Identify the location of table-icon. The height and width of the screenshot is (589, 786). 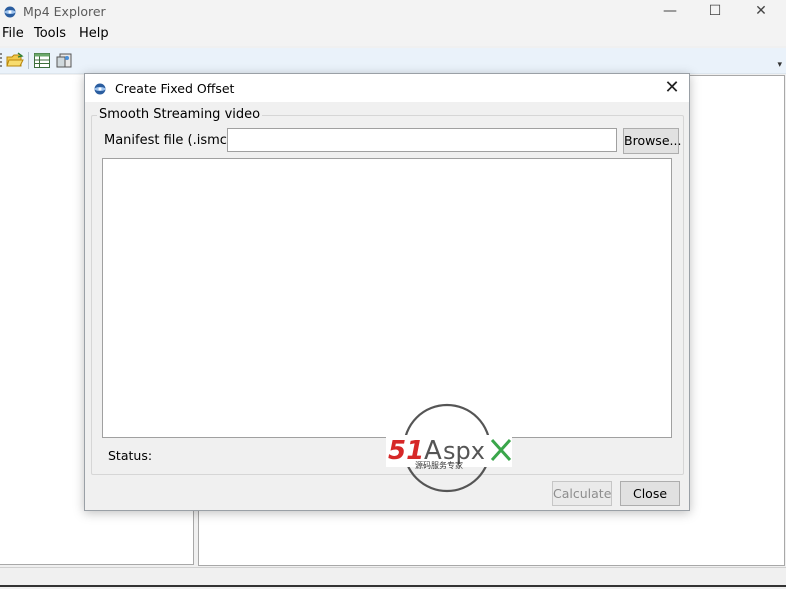
(42, 60).